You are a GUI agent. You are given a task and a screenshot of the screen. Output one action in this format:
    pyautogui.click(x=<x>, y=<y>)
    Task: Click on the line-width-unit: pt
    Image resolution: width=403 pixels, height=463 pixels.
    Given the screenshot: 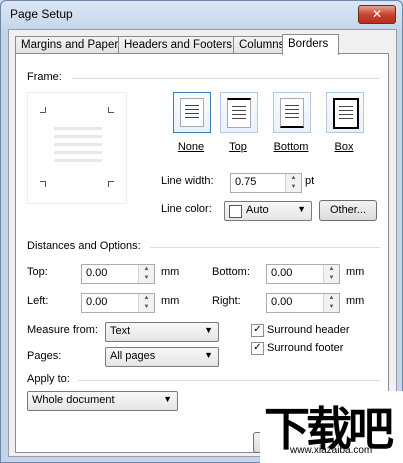 What is the action you would take?
    pyautogui.click(x=310, y=181)
    